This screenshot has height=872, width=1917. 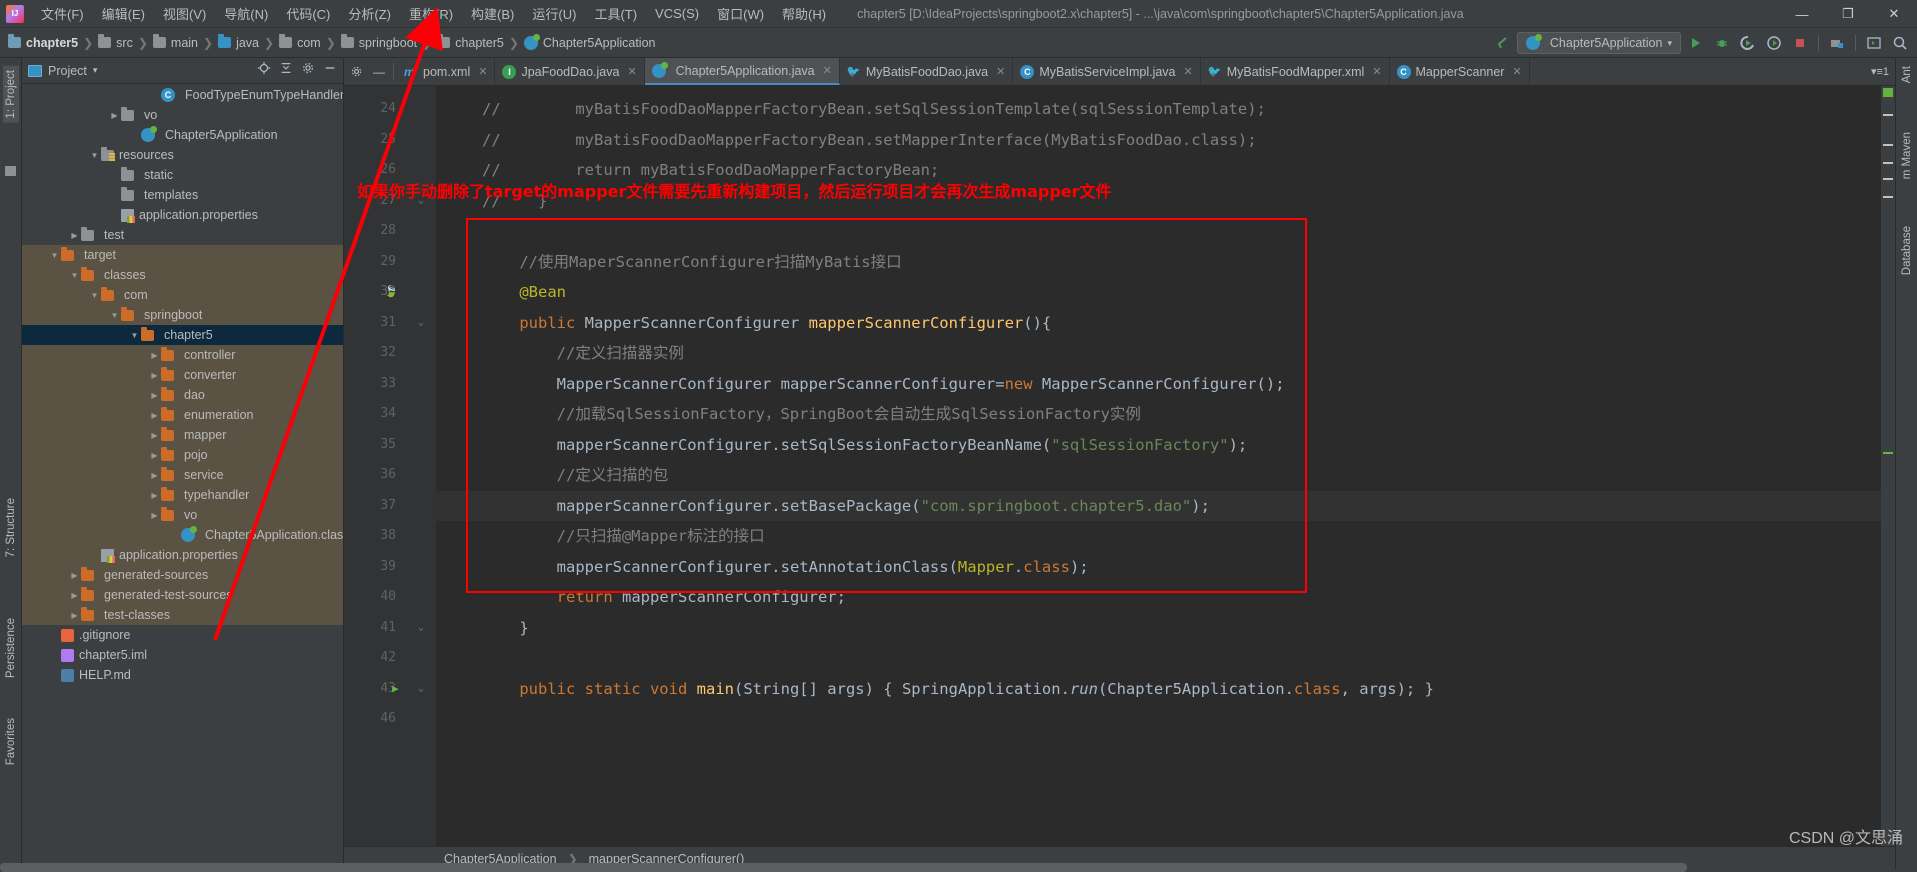 I want to click on breadcrumb-item-com: com, so click(x=300, y=42).